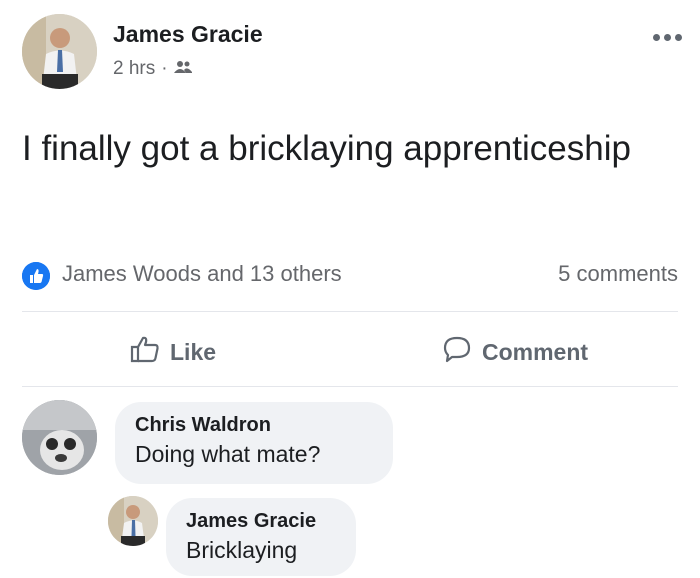  Describe the element at coordinates (202, 274) in the screenshot. I see `reactions-summary: James Woods and 13 others` at that location.